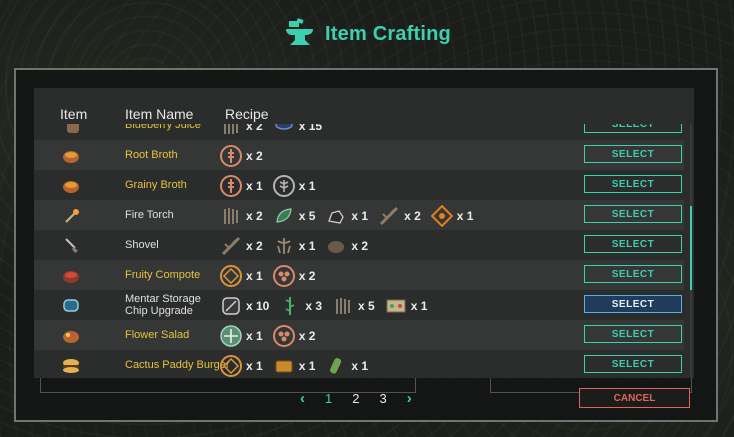 This screenshot has height=437, width=734. I want to click on page-title: Item Crafting, so click(388, 33).